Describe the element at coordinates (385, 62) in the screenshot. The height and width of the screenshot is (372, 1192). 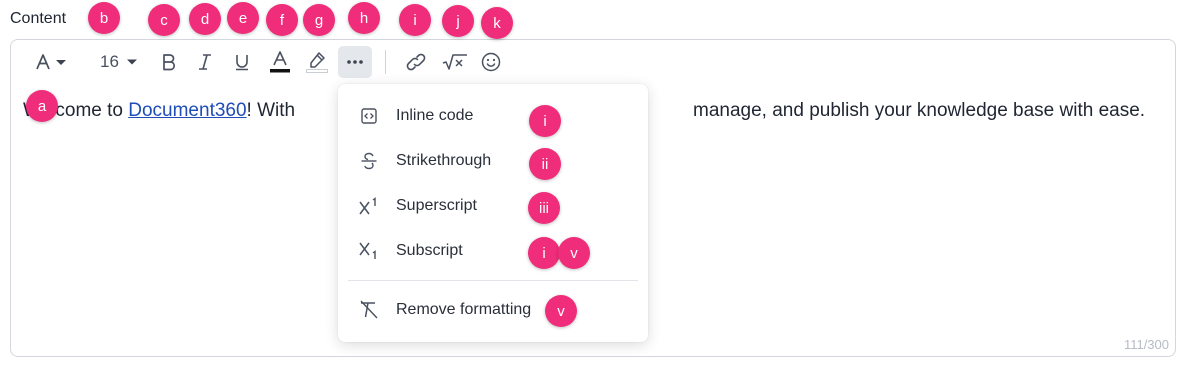
I see `toolbar-divider` at that location.